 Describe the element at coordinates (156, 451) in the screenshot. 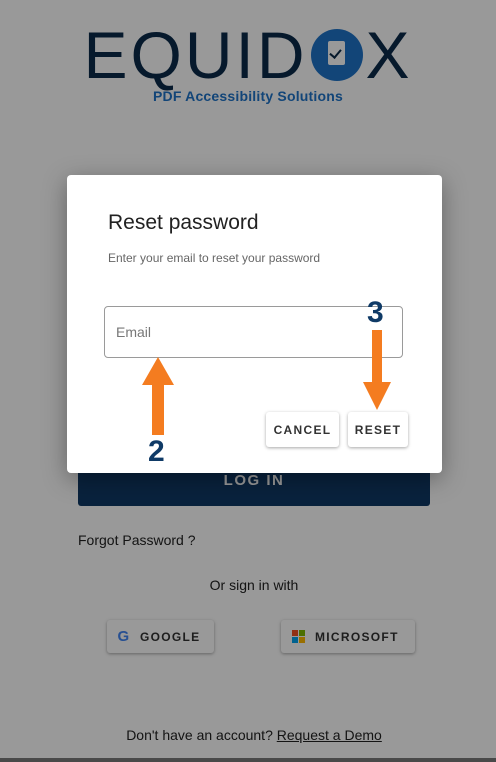

I see `step-2-label: 2` at that location.